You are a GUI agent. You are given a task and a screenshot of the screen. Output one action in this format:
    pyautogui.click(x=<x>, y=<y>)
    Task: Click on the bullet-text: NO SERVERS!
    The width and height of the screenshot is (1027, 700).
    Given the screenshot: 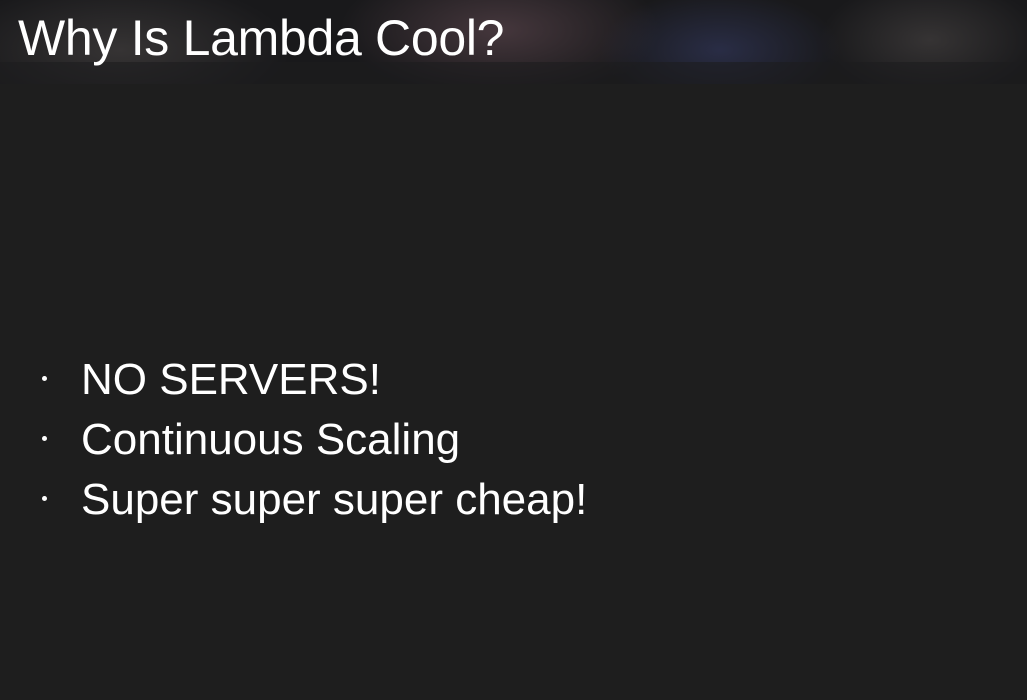 What is the action you would take?
    pyautogui.click(x=231, y=379)
    